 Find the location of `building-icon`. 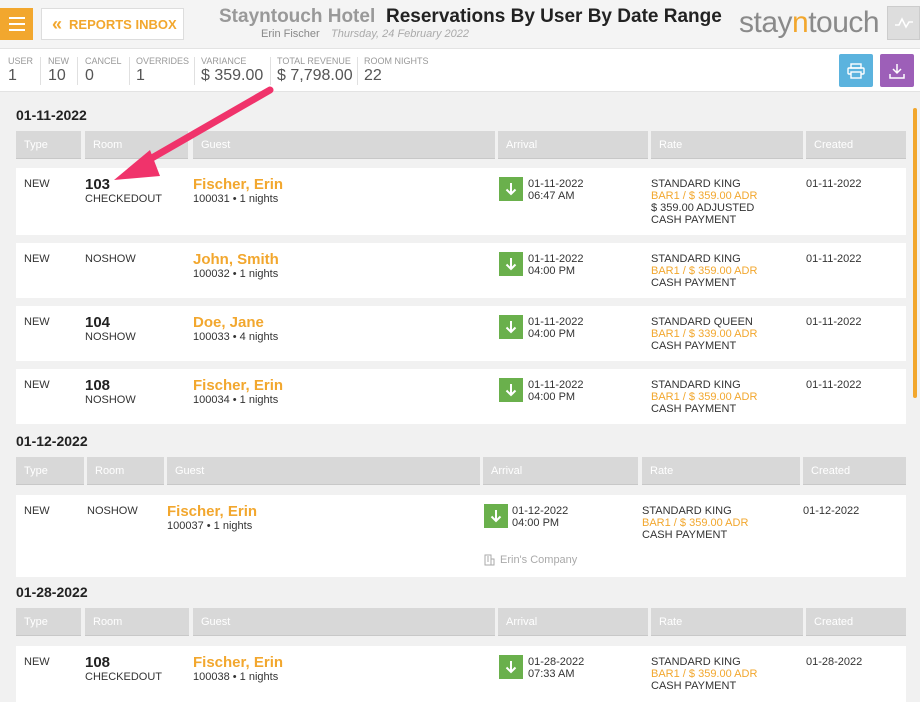

building-icon is located at coordinates (489, 560).